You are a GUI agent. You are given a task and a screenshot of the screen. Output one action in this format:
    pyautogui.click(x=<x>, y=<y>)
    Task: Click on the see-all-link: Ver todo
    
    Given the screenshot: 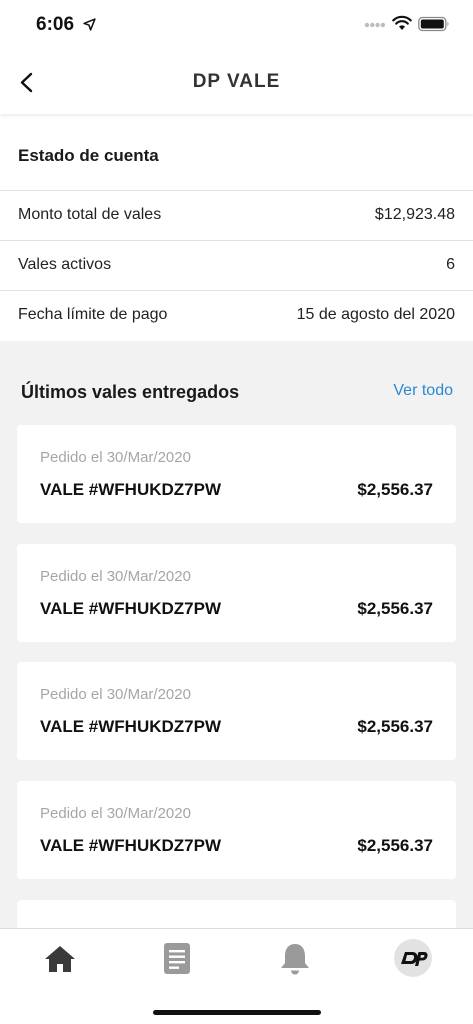 What is the action you would take?
    pyautogui.click(x=423, y=391)
    